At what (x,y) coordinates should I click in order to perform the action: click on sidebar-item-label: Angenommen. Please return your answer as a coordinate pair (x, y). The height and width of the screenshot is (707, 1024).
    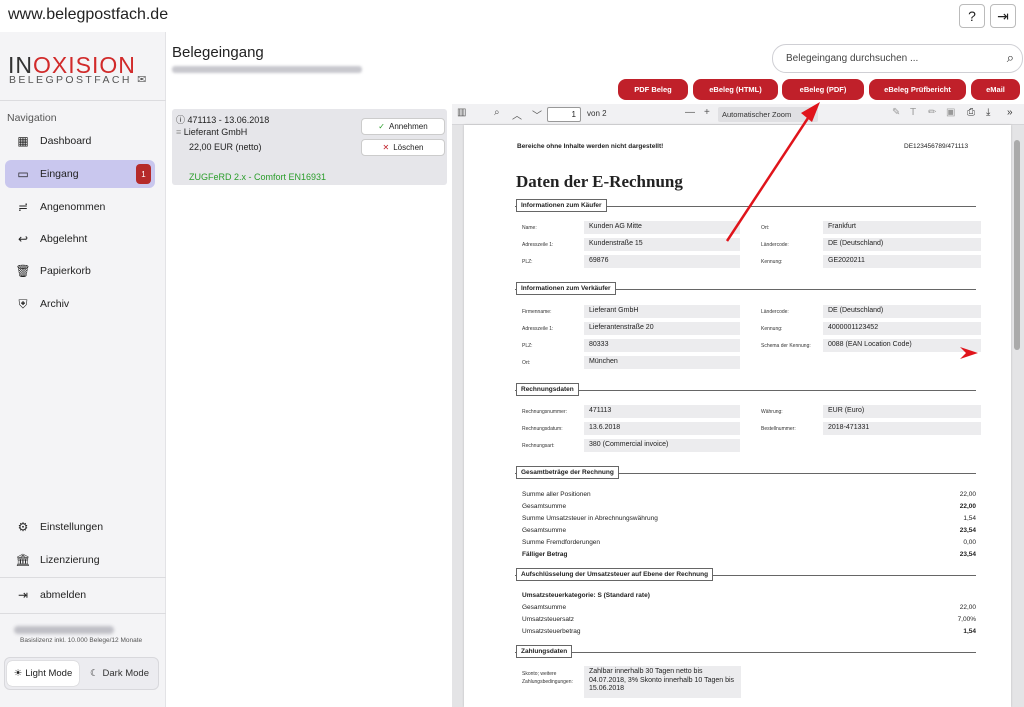
    Looking at the image, I should click on (73, 207).